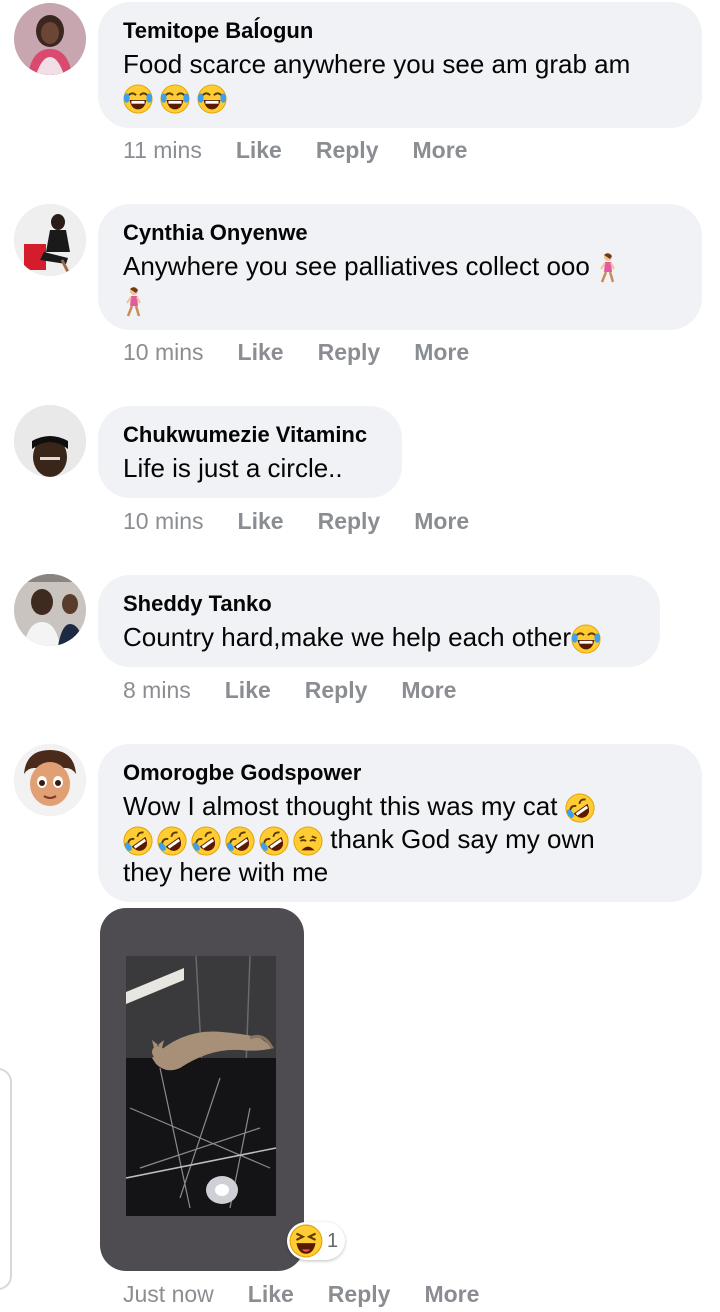 The image size is (720, 1312). I want to click on comment-actions: Just now Like Reply More, so click(318, 1294).